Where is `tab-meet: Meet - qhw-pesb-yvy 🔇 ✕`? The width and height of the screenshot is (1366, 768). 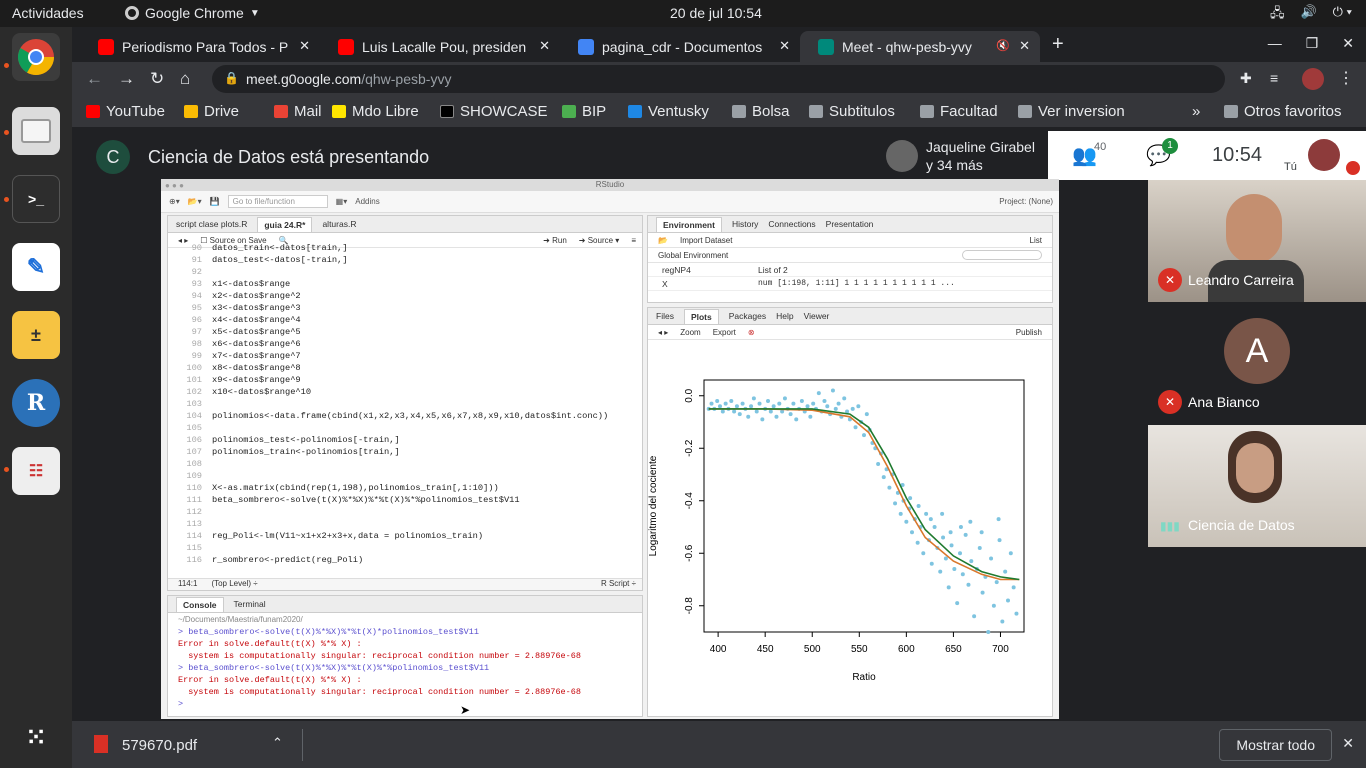
tab-meet: Meet - qhw-pesb-yvy 🔇 ✕ is located at coordinates (920, 46).